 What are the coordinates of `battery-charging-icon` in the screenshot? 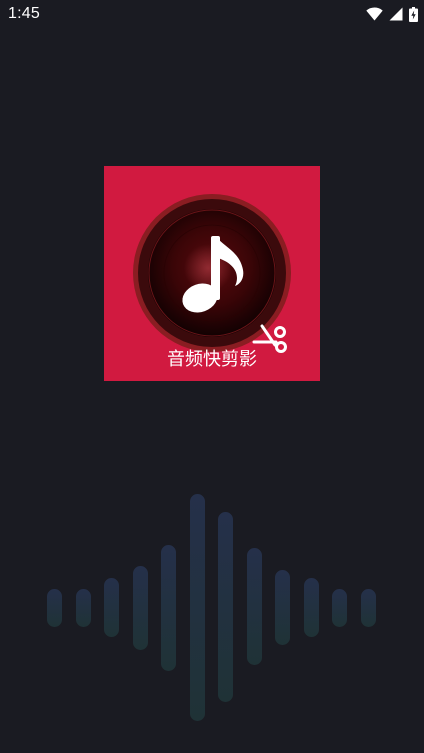 It's located at (413, 14).